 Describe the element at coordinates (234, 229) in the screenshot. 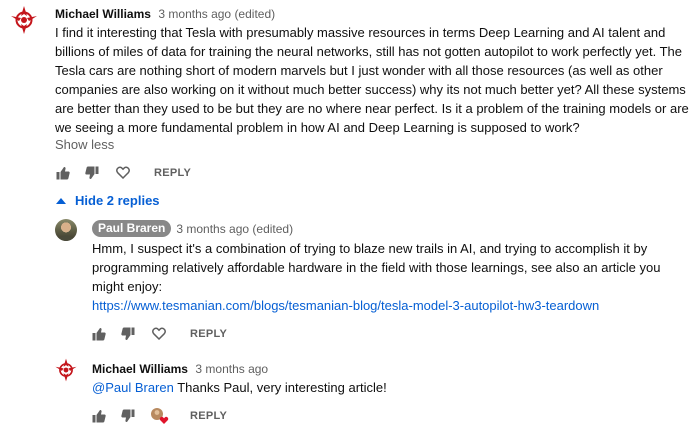

I see `reply-timestamp: 3 months ago (edited)` at that location.